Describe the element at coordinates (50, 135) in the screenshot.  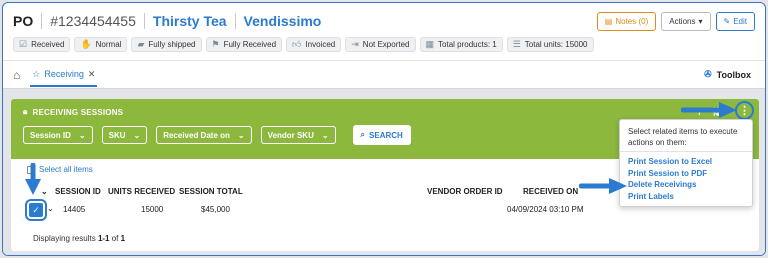
I see `filter-label: Session ID` at that location.